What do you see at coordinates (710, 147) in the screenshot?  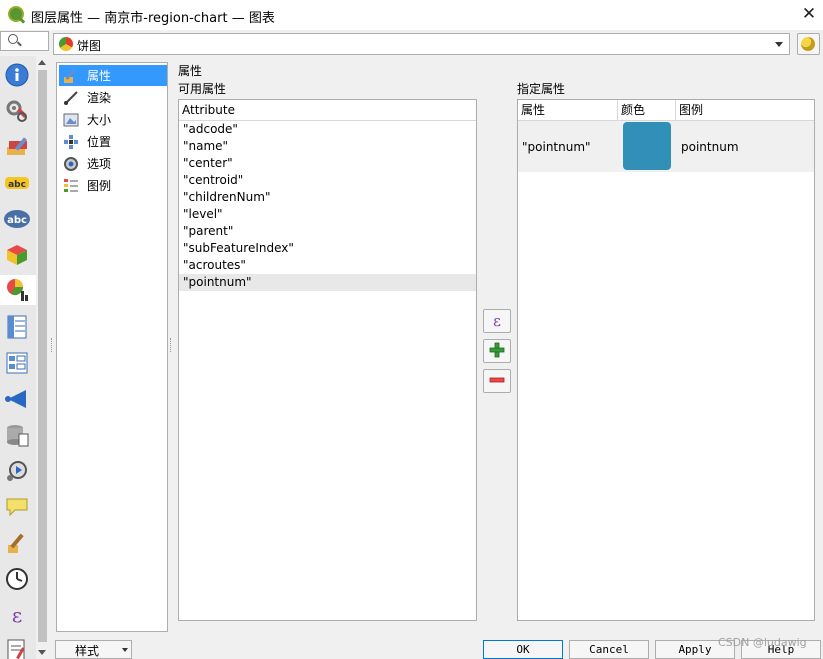 I see `row-legend: pointnum` at bounding box center [710, 147].